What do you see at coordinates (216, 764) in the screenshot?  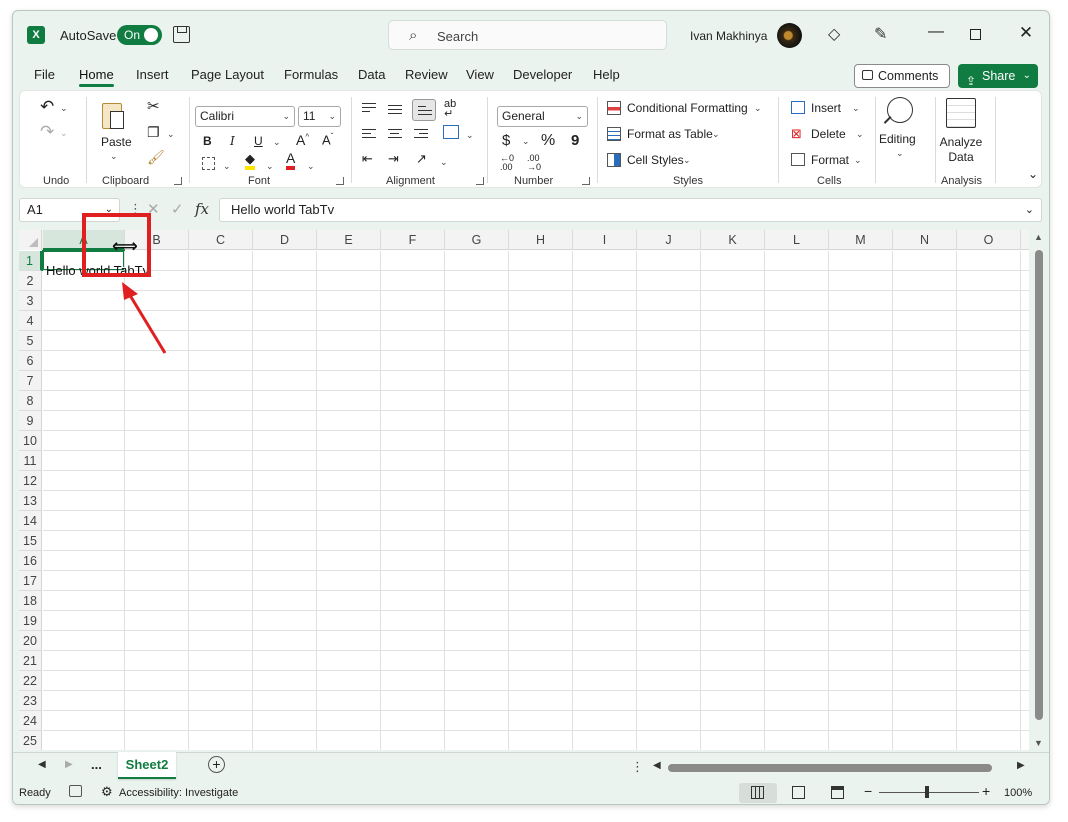 I see `add-sheet-icon: +` at bounding box center [216, 764].